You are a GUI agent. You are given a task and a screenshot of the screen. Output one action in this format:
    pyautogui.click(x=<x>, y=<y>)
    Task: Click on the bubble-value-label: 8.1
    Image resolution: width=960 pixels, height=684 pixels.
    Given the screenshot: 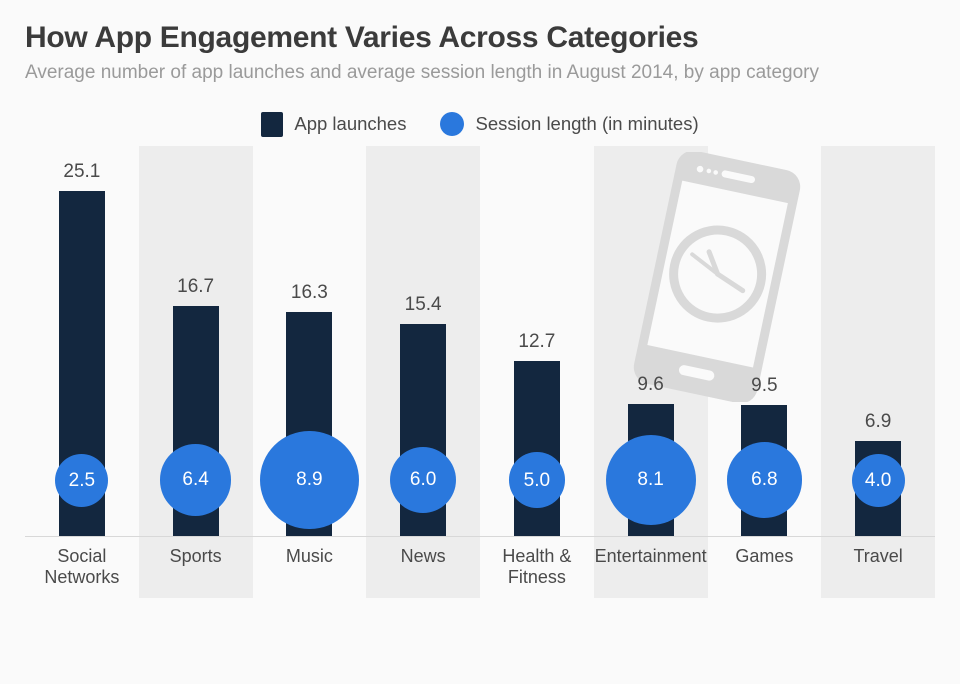 What is the action you would take?
    pyautogui.click(x=650, y=480)
    